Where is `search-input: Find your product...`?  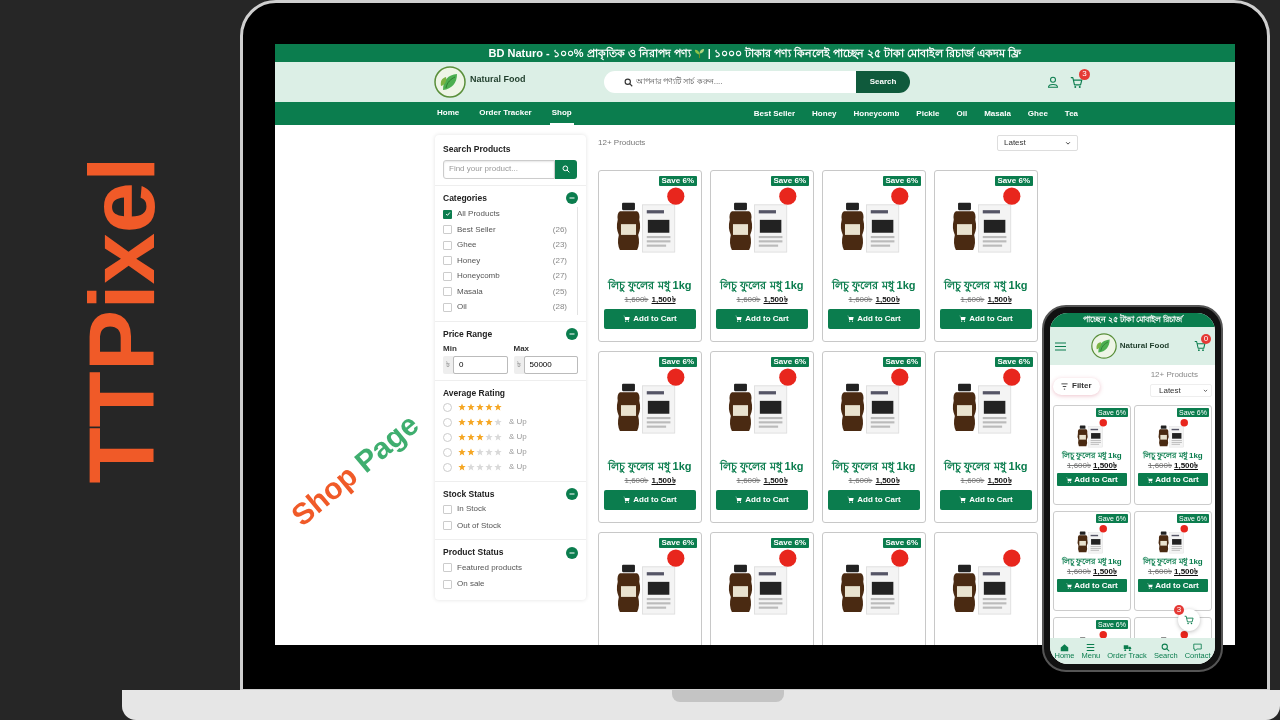 search-input: Find your product... is located at coordinates (499, 169).